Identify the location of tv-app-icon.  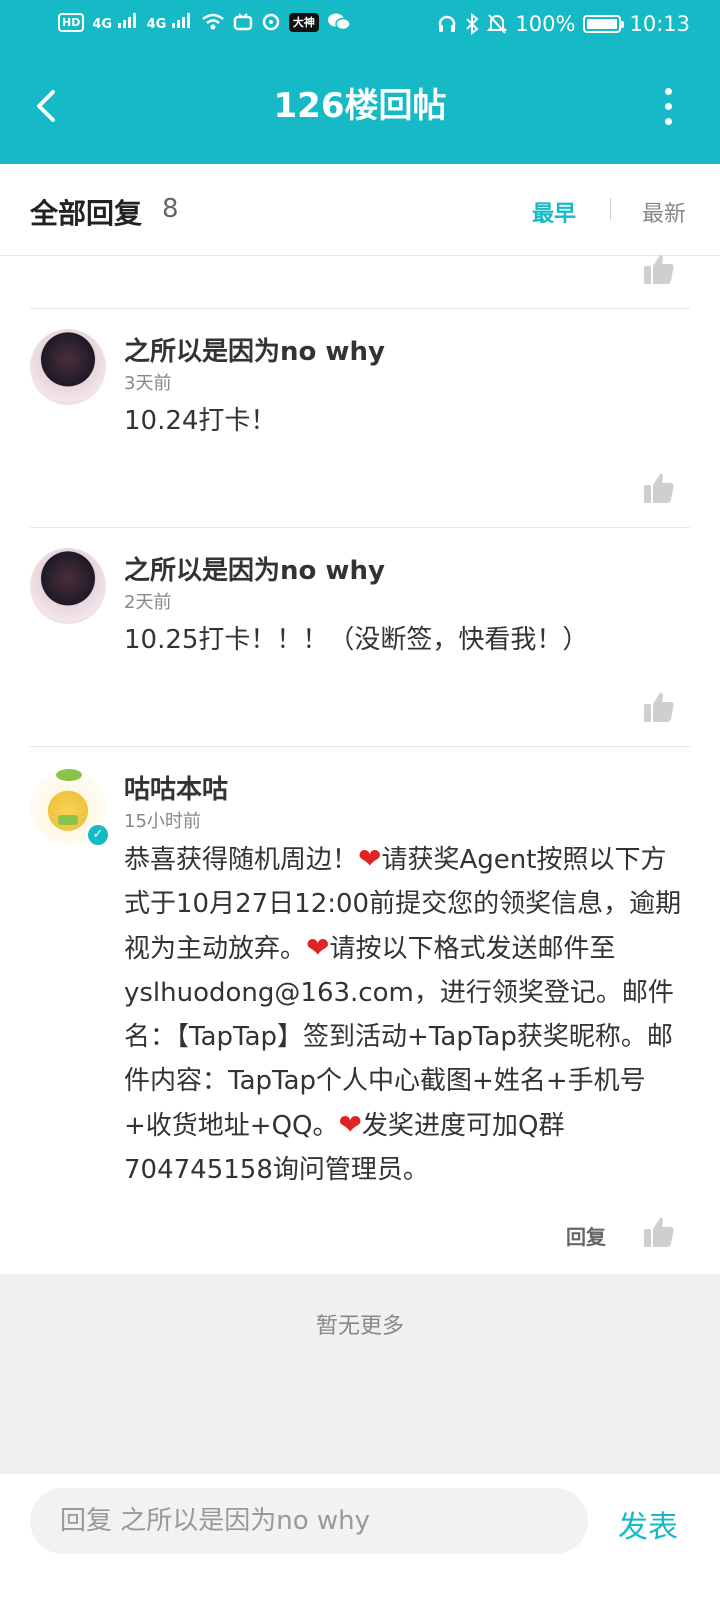
(243, 22).